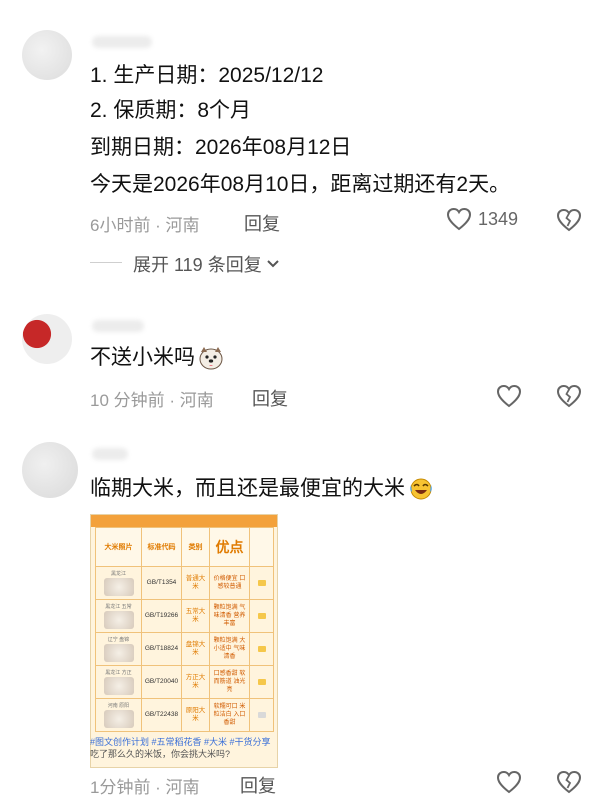  Describe the element at coordinates (229, 583) in the screenshot. I see `rice-advantage: 价格便宜 口感较普通` at that location.